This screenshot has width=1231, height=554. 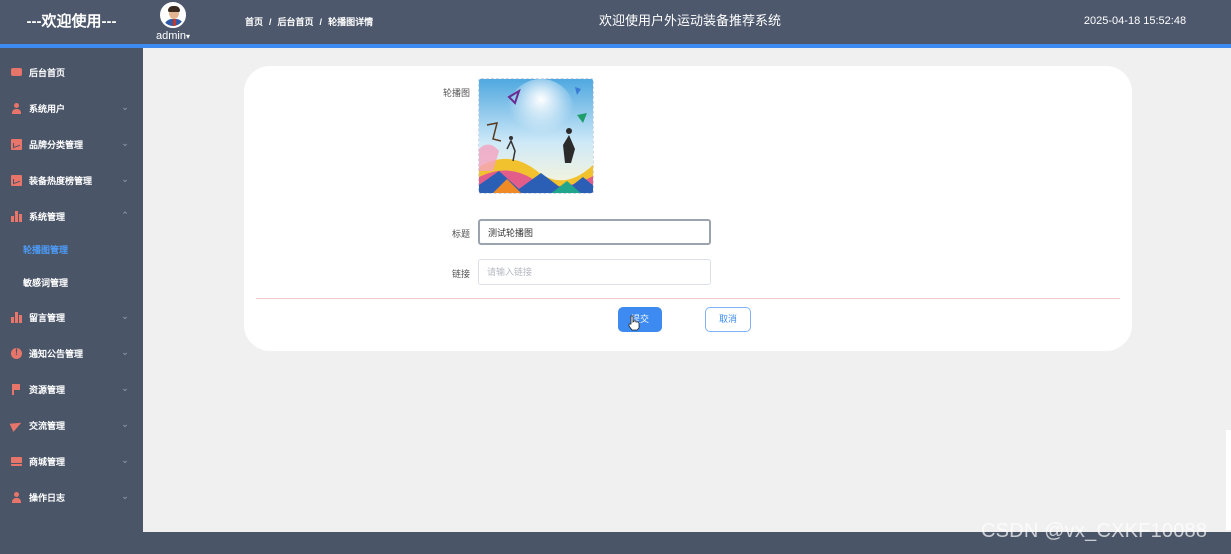 I want to click on submit-button: 提交, so click(x=640, y=319).